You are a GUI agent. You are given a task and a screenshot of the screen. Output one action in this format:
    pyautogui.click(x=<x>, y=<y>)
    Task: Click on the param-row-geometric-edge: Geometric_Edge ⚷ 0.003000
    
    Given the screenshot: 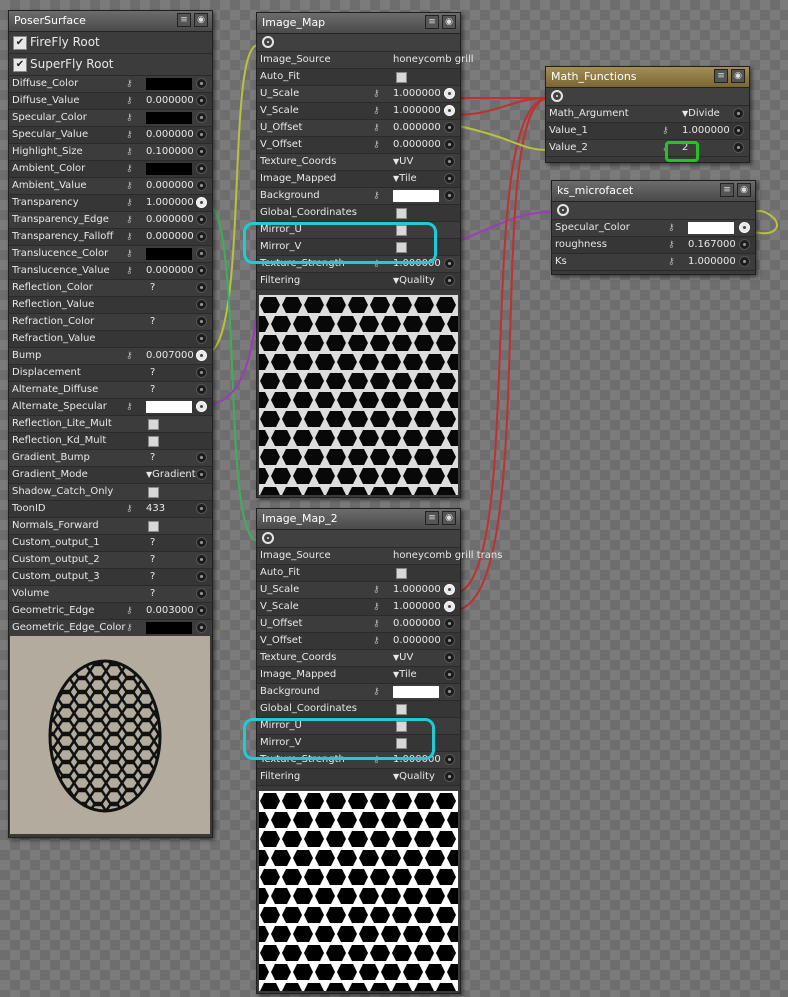 What is the action you would take?
    pyautogui.click(x=110, y=611)
    